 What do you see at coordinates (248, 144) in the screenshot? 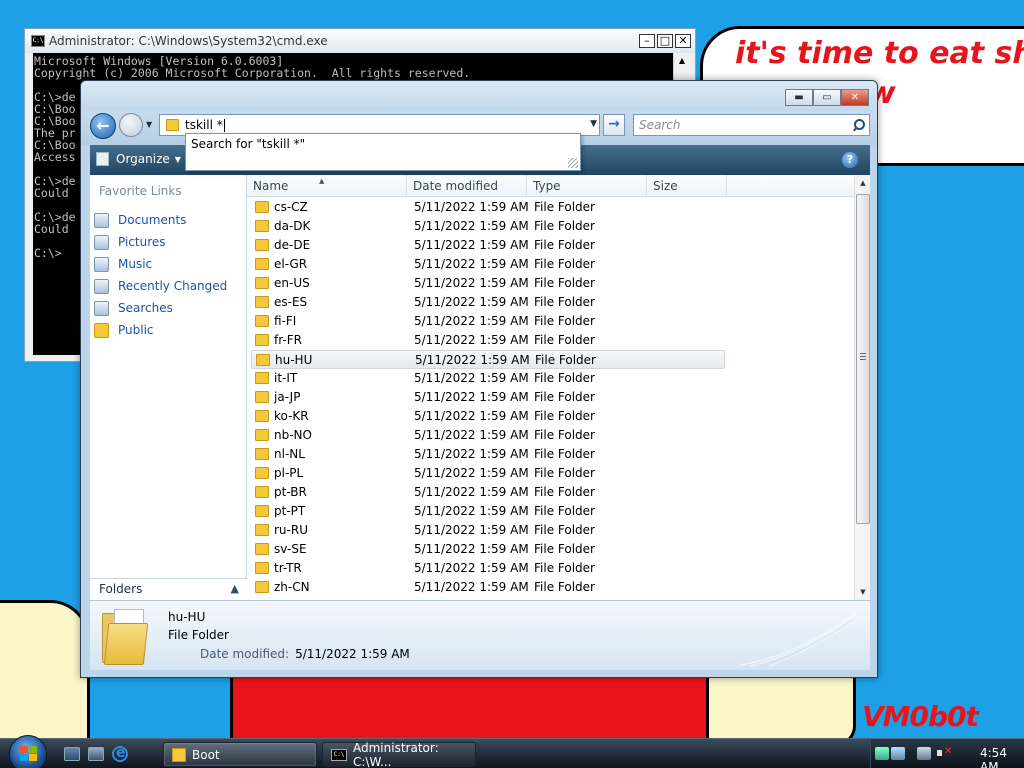
I see `search-suggestion: Search for "tskill *"` at bounding box center [248, 144].